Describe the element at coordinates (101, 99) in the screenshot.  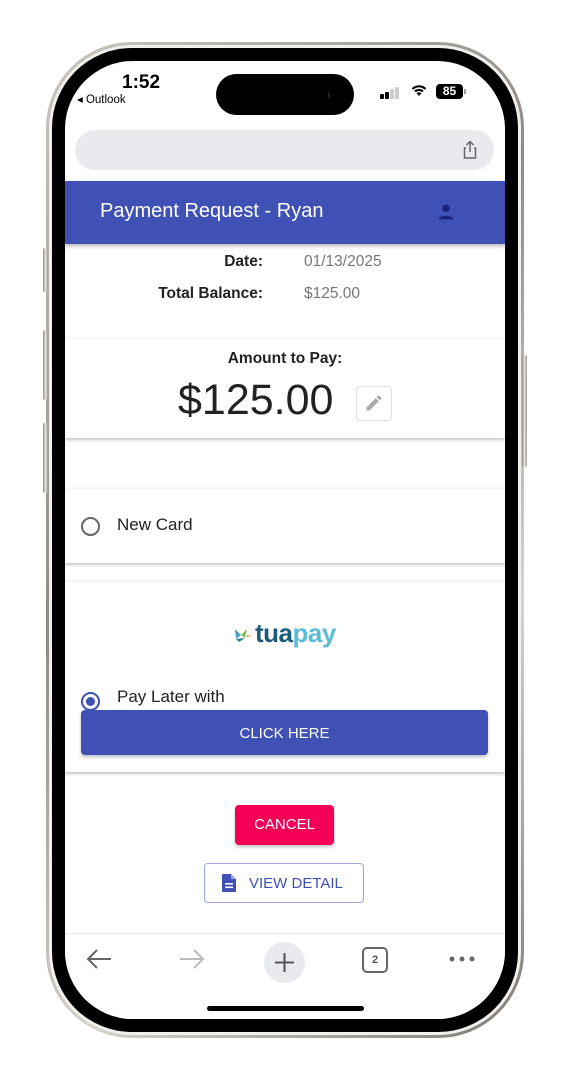
I see `back-to-app-link: ◂ Outlook` at that location.